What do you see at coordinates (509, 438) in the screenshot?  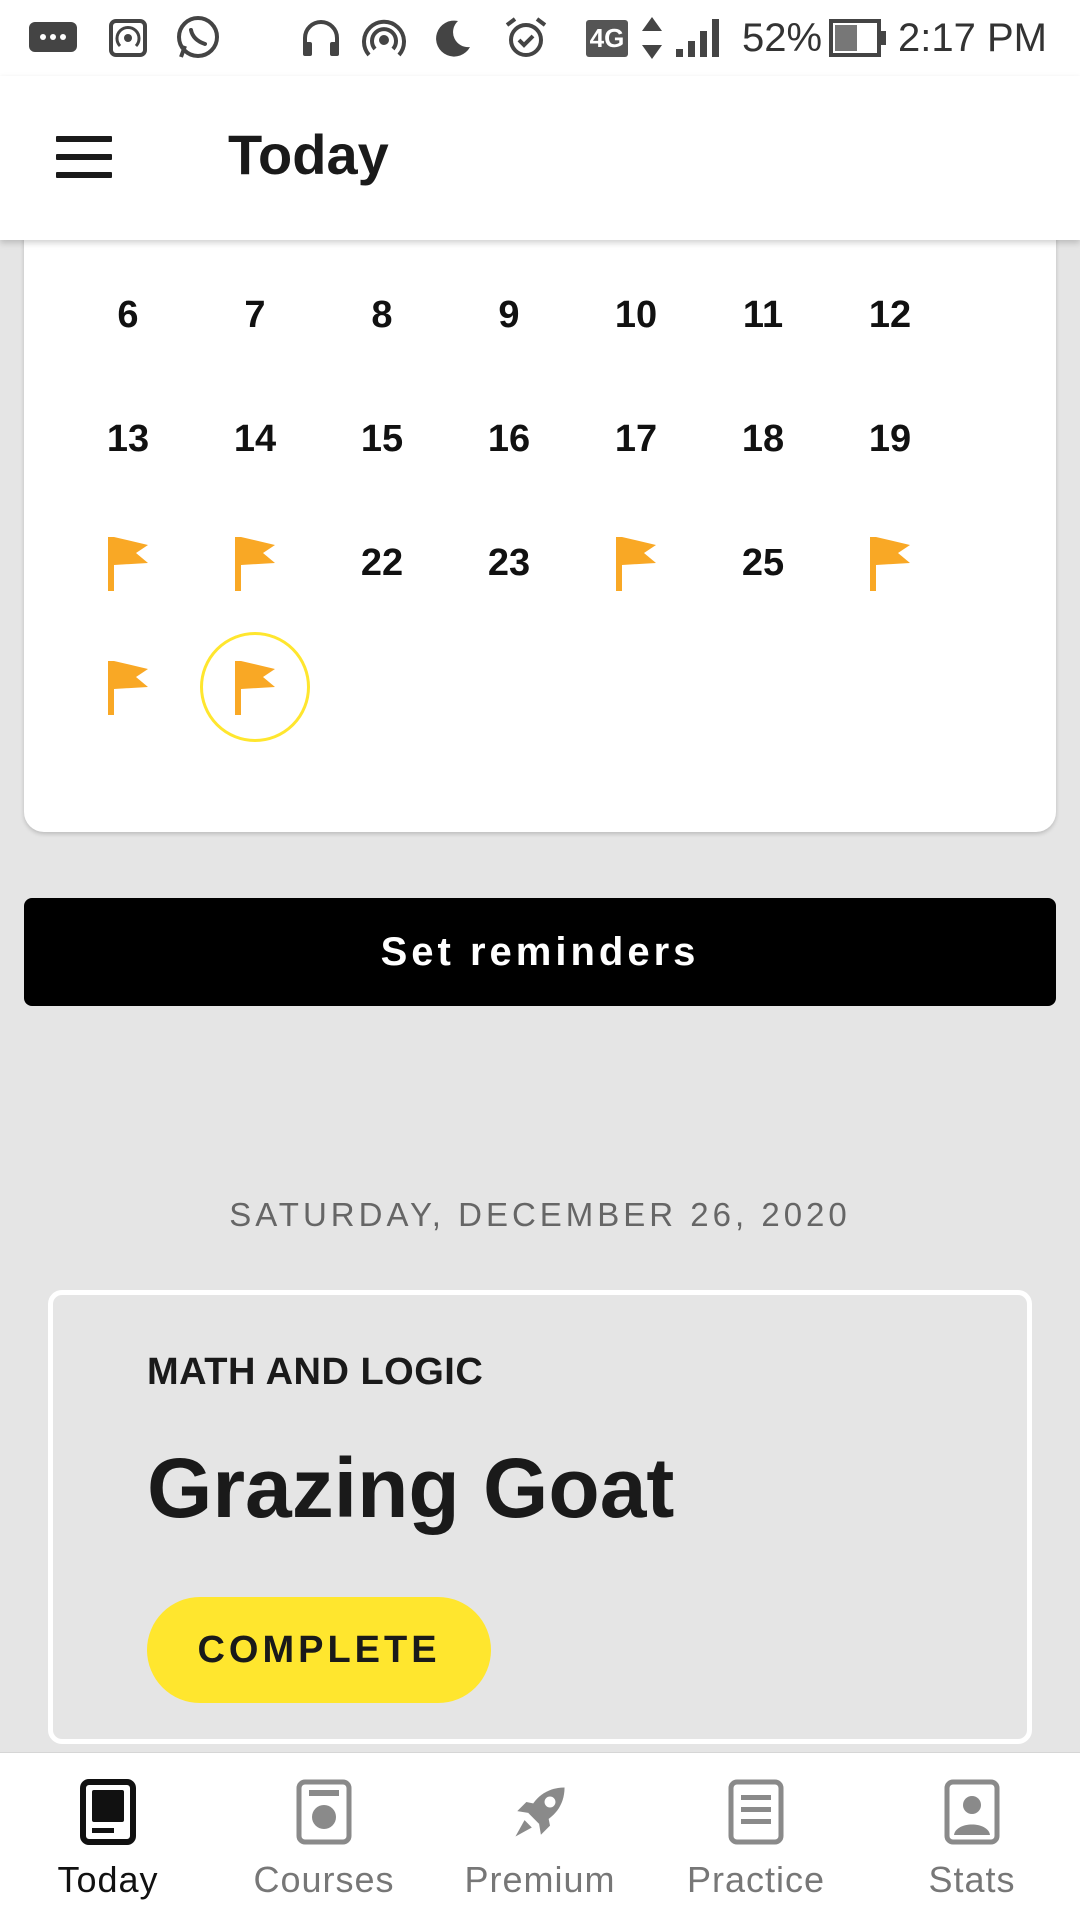 I see `calendar-day: 16` at bounding box center [509, 438].